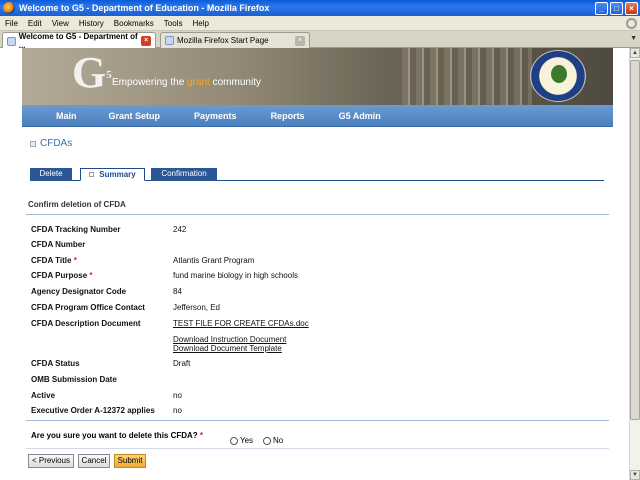 The width and height of the screenshot is (640, 480). Describe the element at coordinates (635, 53) in the screenshot. I see `scroll-up-icon: ▲` at that location.